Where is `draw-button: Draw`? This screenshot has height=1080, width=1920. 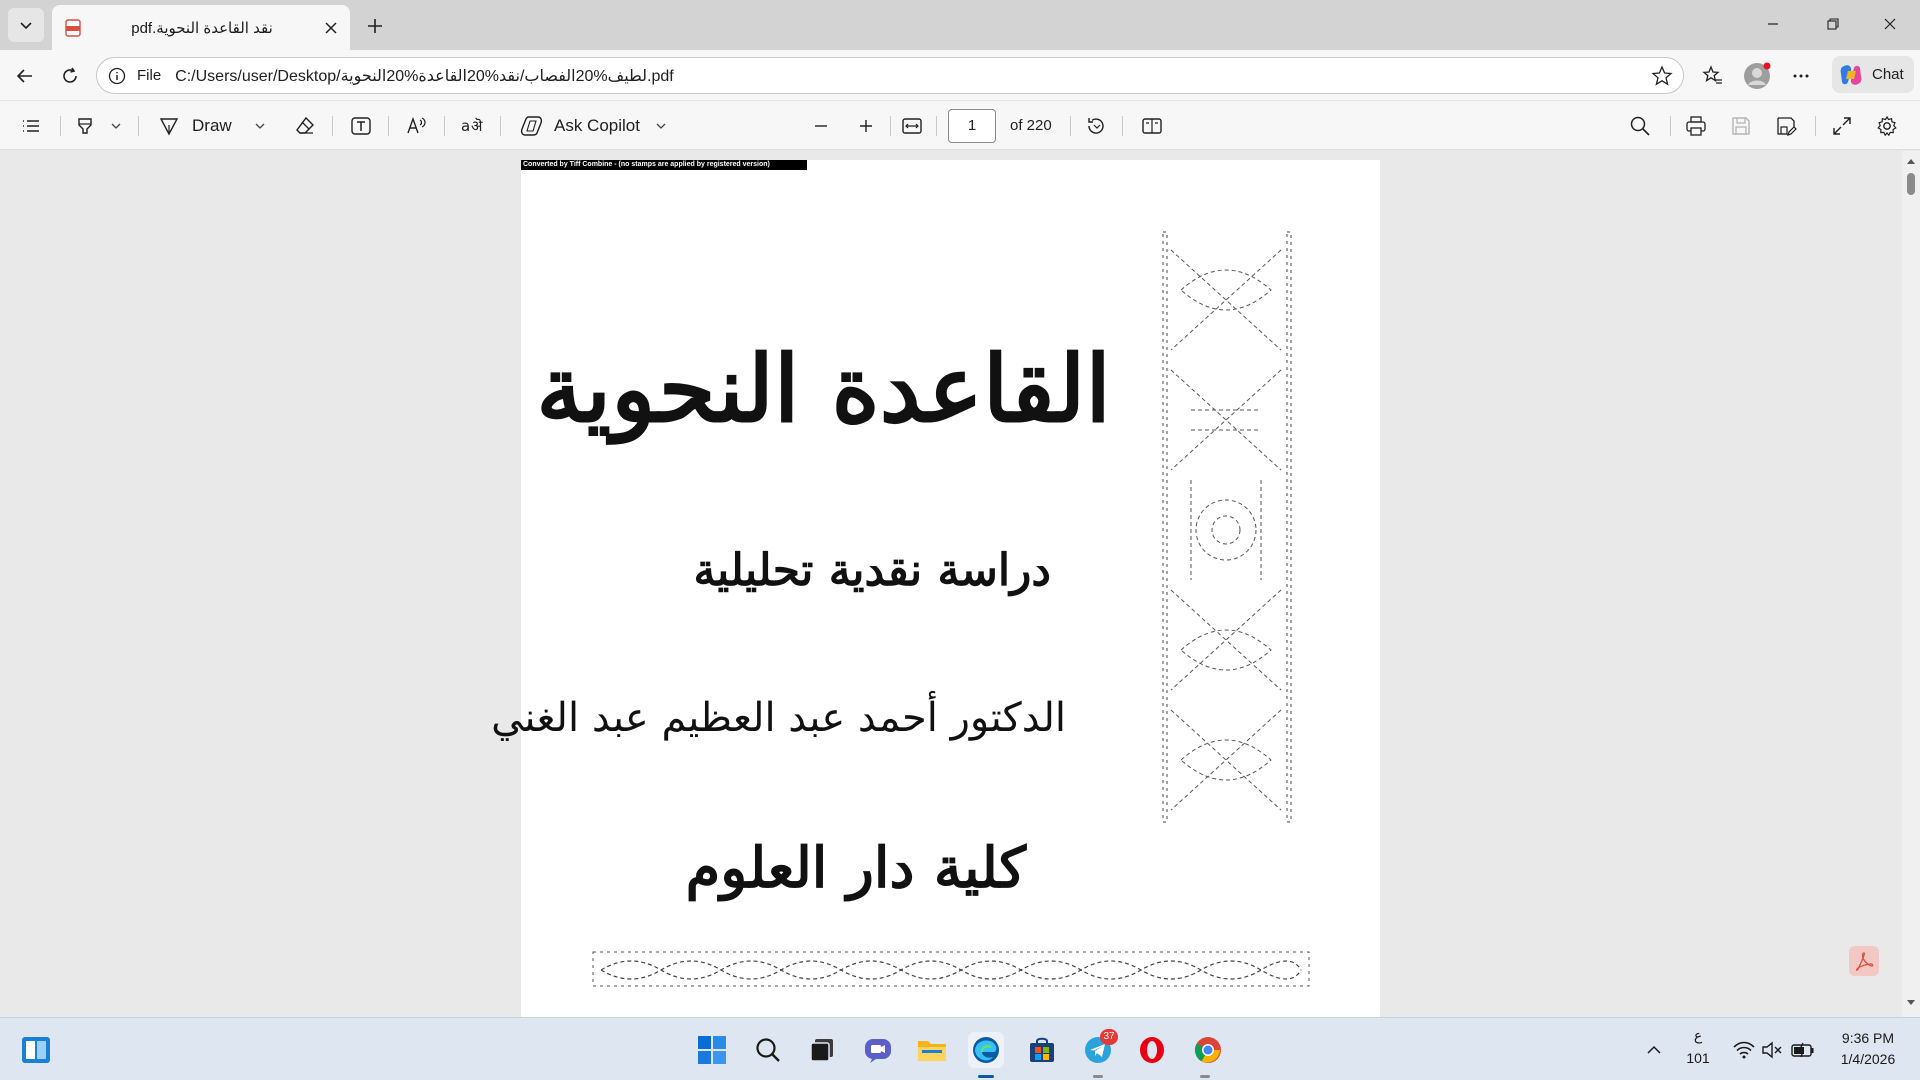
draw-button: Draw is located at coordinates (195, 126).